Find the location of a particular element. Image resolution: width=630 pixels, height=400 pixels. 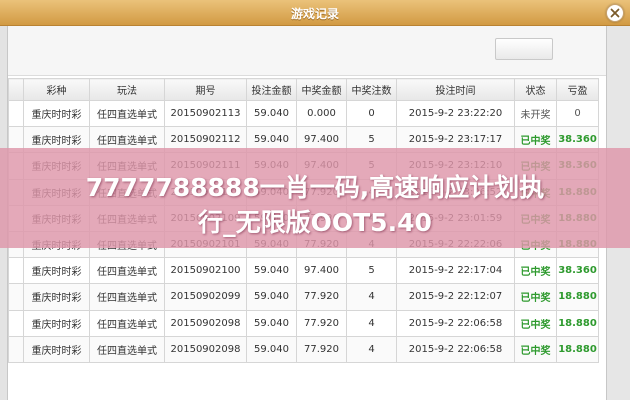

table-header-cell: 投注时间 is located at coordinates (455, 89).